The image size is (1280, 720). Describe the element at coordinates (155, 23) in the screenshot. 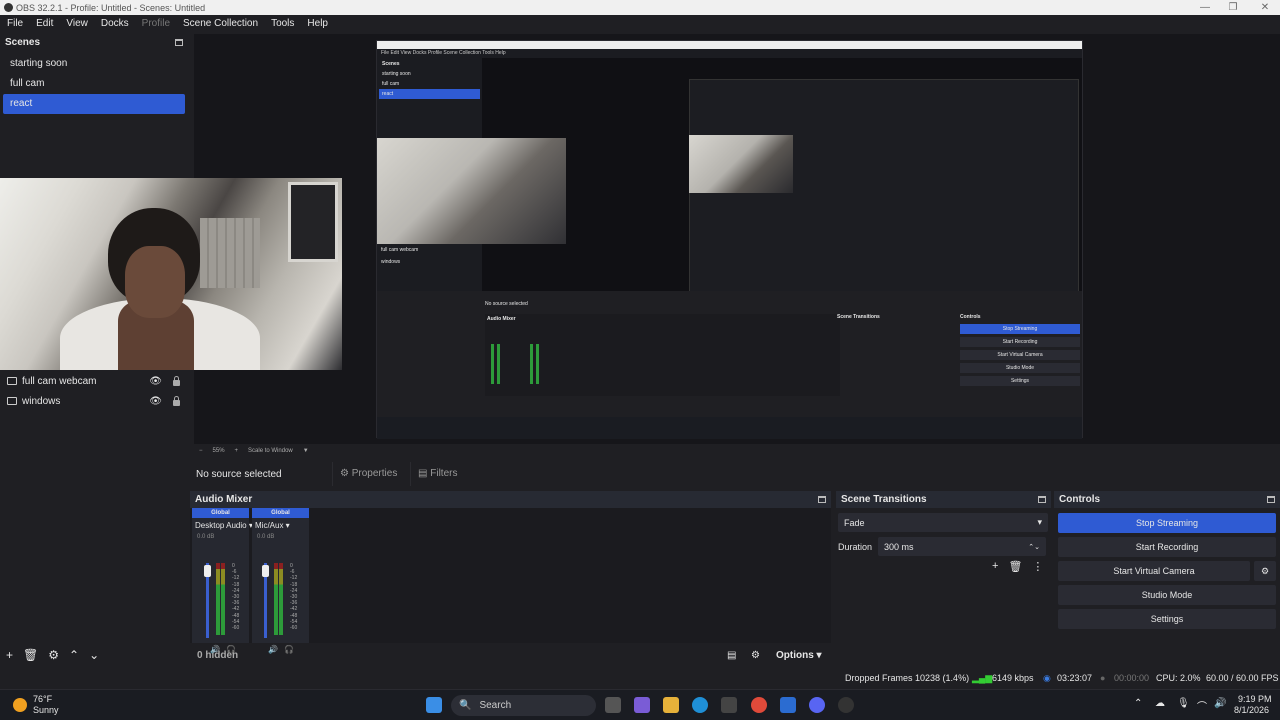

I see `menu-profile: Profile` at that location.